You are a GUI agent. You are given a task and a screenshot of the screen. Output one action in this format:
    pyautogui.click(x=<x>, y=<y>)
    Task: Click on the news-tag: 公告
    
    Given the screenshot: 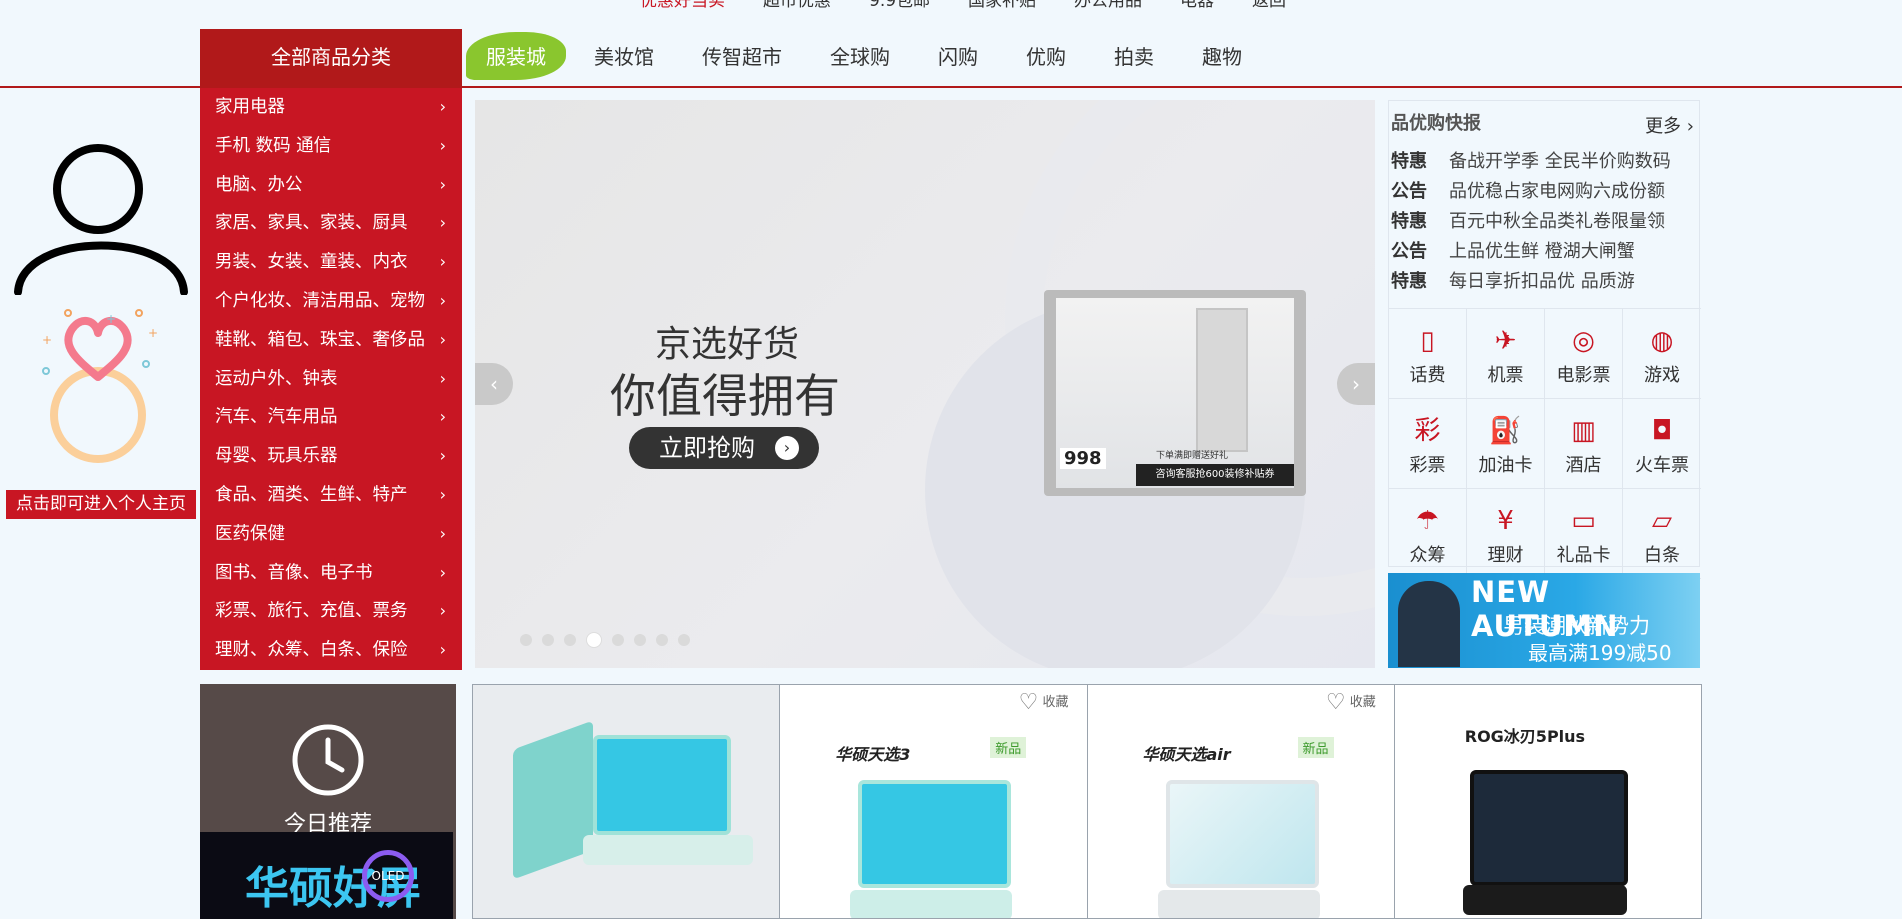 What is the action you would take?
    pyautogui.click(x=1409, y=251)
    